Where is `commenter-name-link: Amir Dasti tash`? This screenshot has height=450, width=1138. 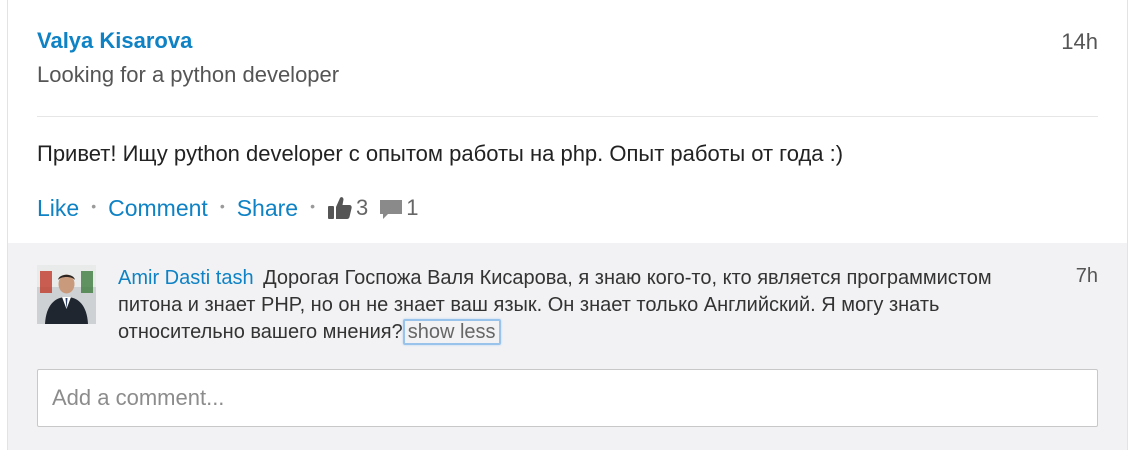
commenter-name-link: Amir Dasti tash is located at coordinates (186, 278).